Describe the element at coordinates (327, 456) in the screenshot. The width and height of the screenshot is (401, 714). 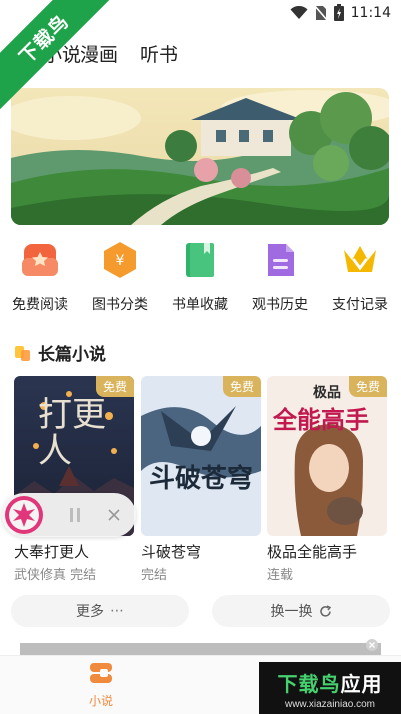
I see `book-cover: 极品 全能高手 免费` at that location.